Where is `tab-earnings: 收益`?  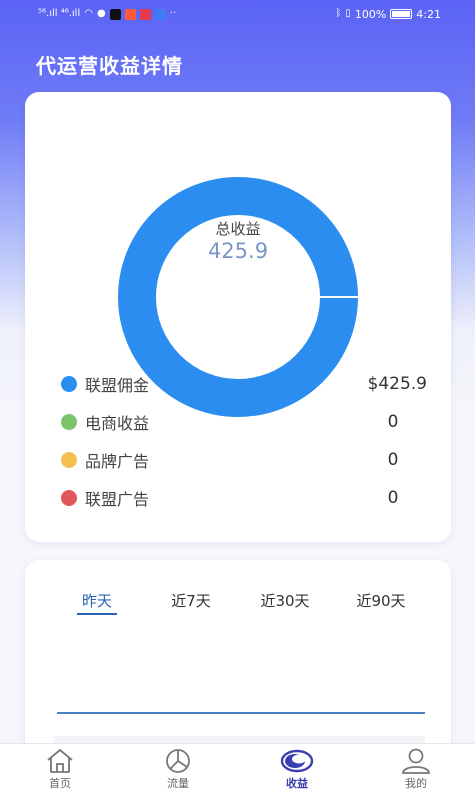 tab-earnings: 收益 is located at coordinates (297, 769).